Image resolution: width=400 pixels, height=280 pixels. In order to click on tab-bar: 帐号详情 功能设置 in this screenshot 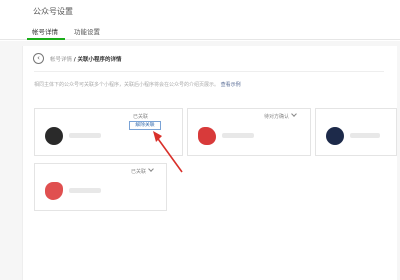, I will do `click(200, 32)`.